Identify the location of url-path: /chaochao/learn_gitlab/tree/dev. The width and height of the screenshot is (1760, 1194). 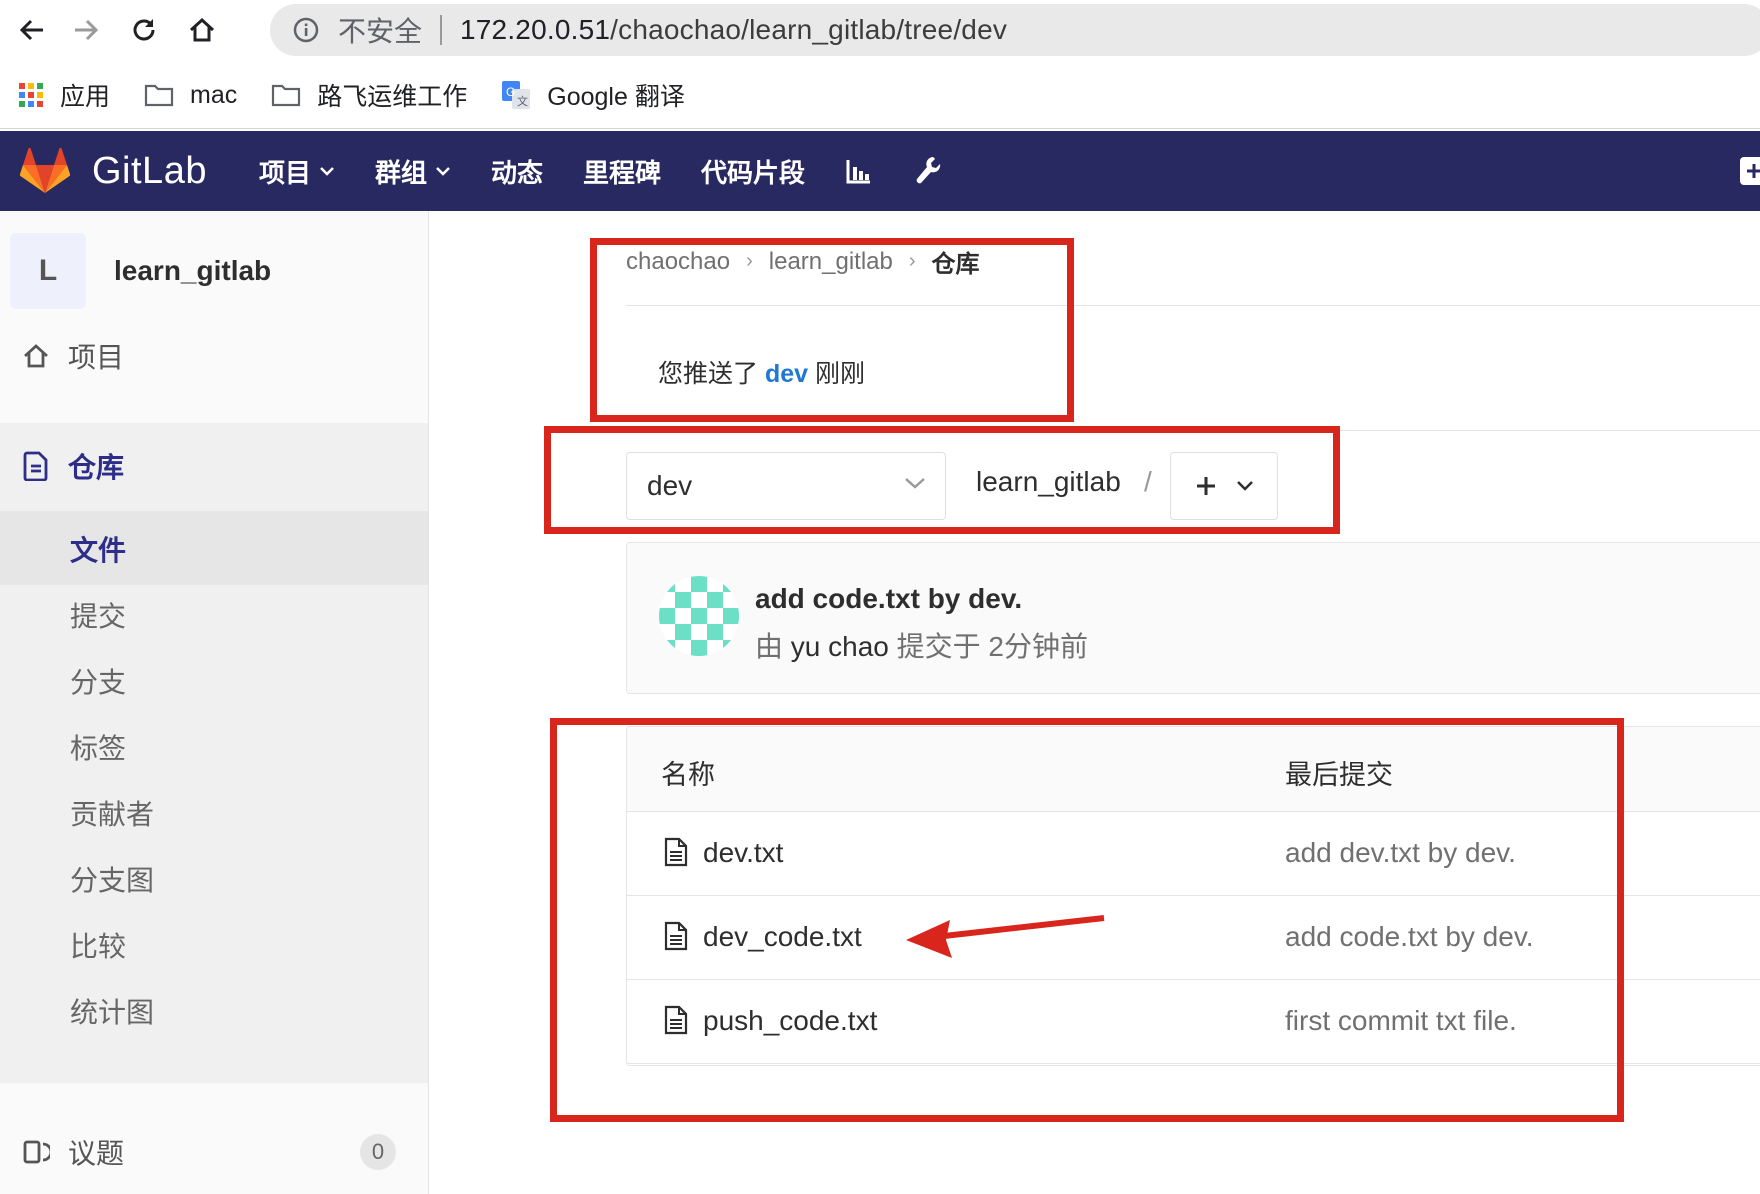
(809, 29).